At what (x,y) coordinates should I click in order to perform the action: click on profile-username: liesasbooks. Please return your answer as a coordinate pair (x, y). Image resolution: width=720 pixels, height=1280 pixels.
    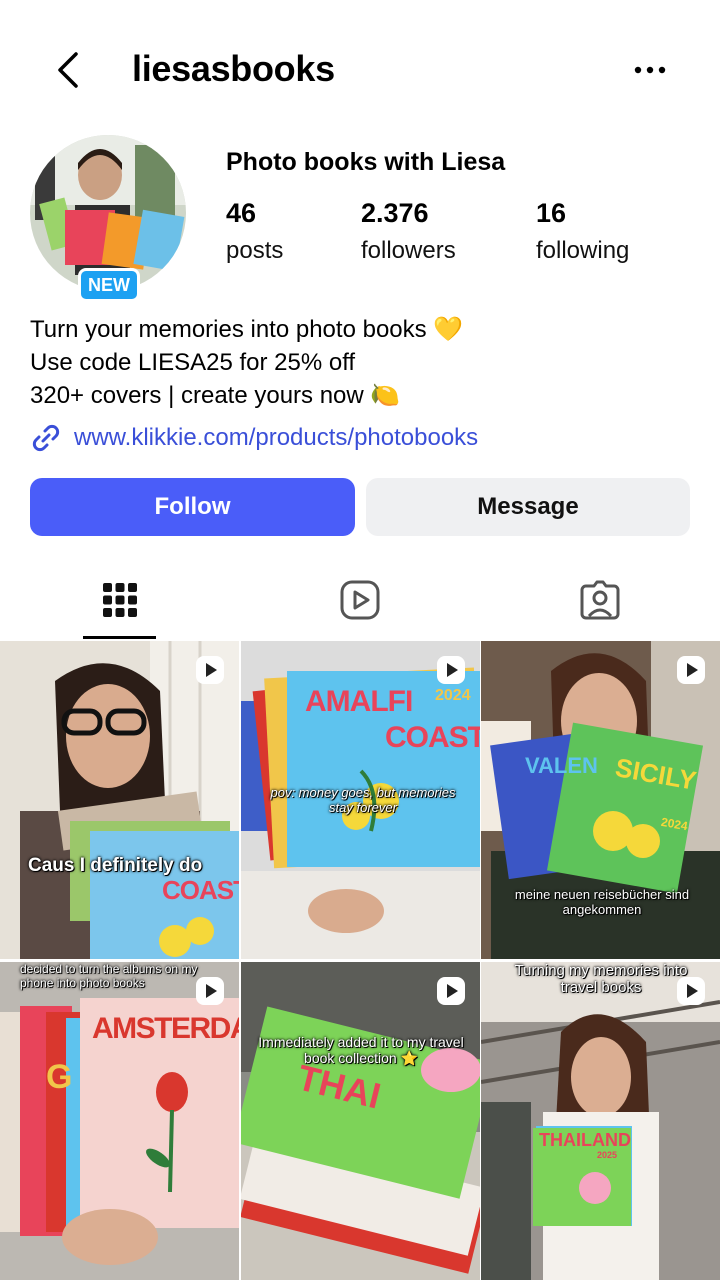
    Looking at the image, I should click on (233, 68).